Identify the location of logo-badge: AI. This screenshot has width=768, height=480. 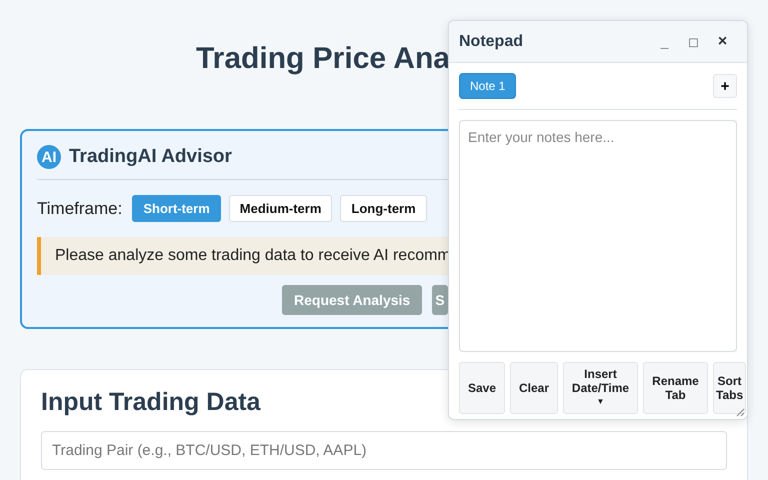
(49, 157).